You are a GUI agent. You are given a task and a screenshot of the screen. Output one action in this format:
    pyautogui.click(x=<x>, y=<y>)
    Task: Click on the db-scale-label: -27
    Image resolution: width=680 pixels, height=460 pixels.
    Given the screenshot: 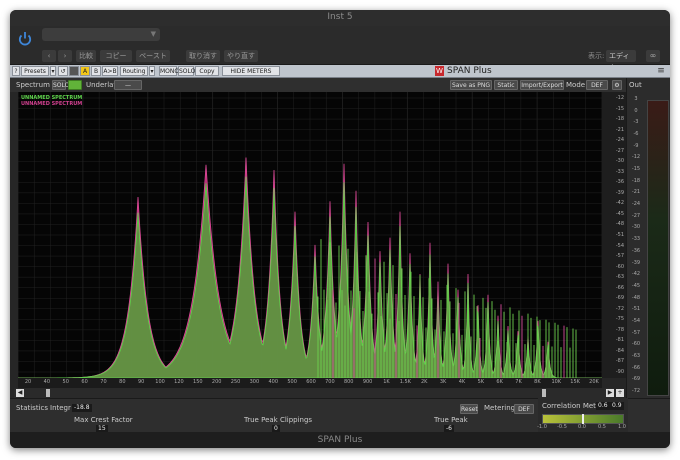 What is the action you would take?
    pyautogui.click(x=619, y=150)
    